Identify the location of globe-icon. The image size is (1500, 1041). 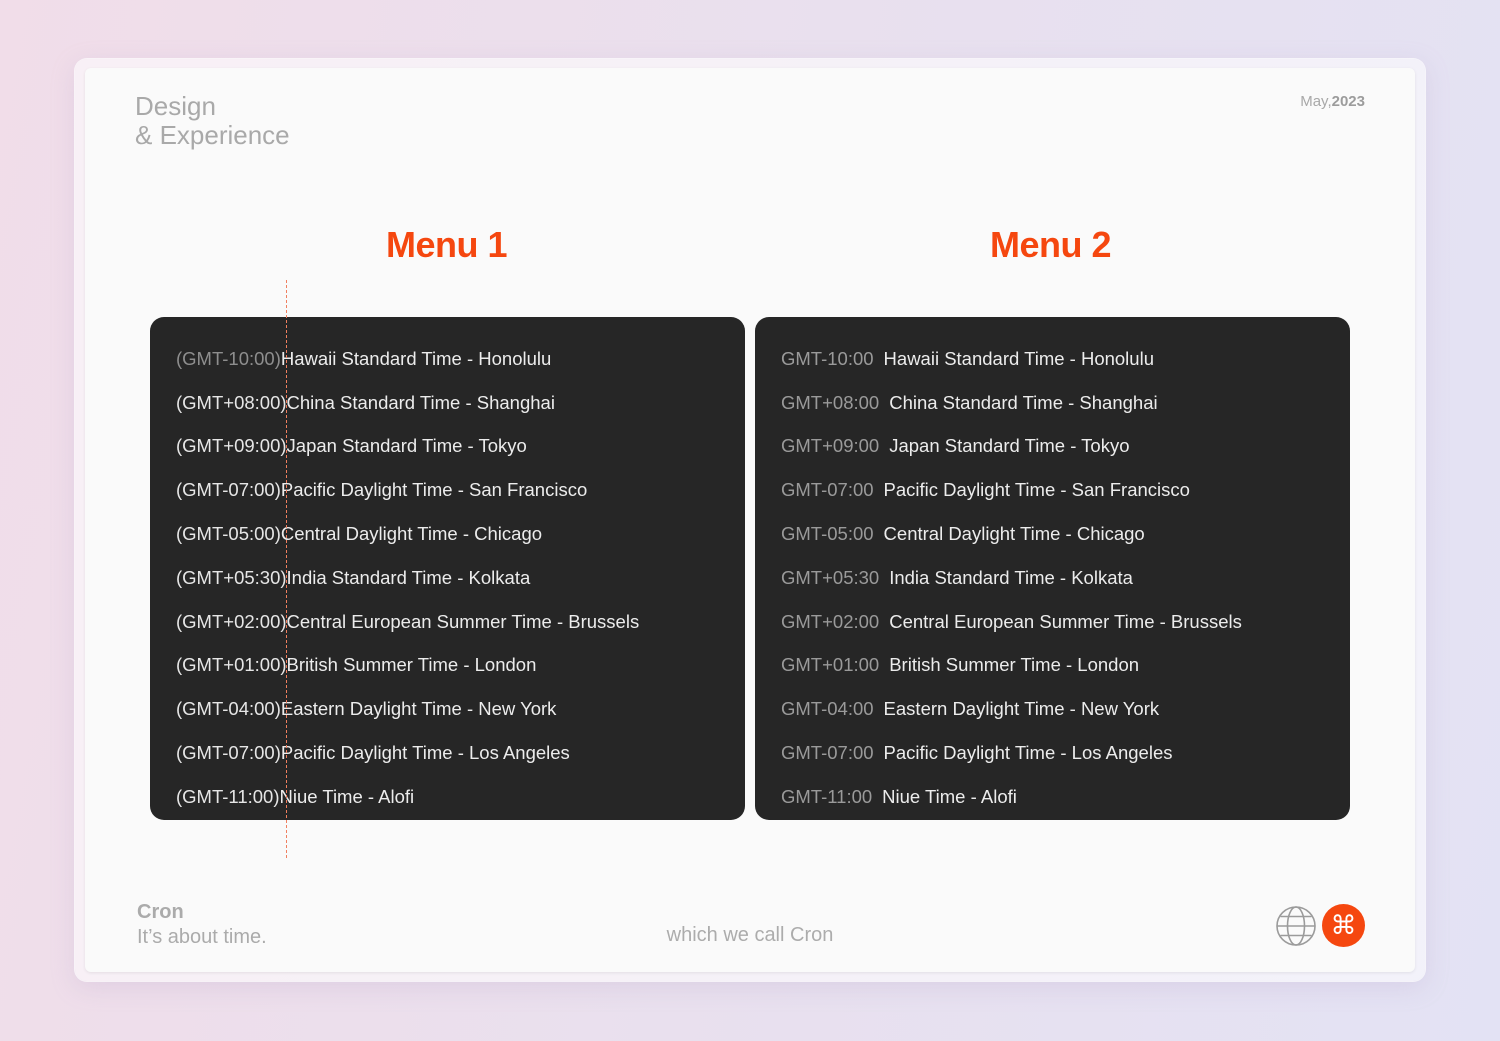
(1296, 926).